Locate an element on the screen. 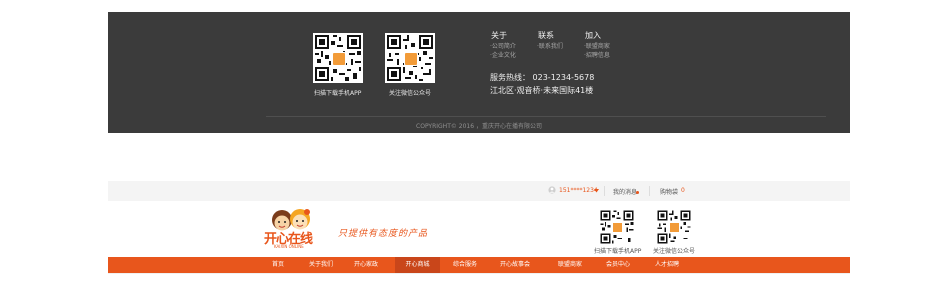 The width and height of the screenshot is (950, 281). nav-item-member: 会员中心 is located at coordinates (618, 265).